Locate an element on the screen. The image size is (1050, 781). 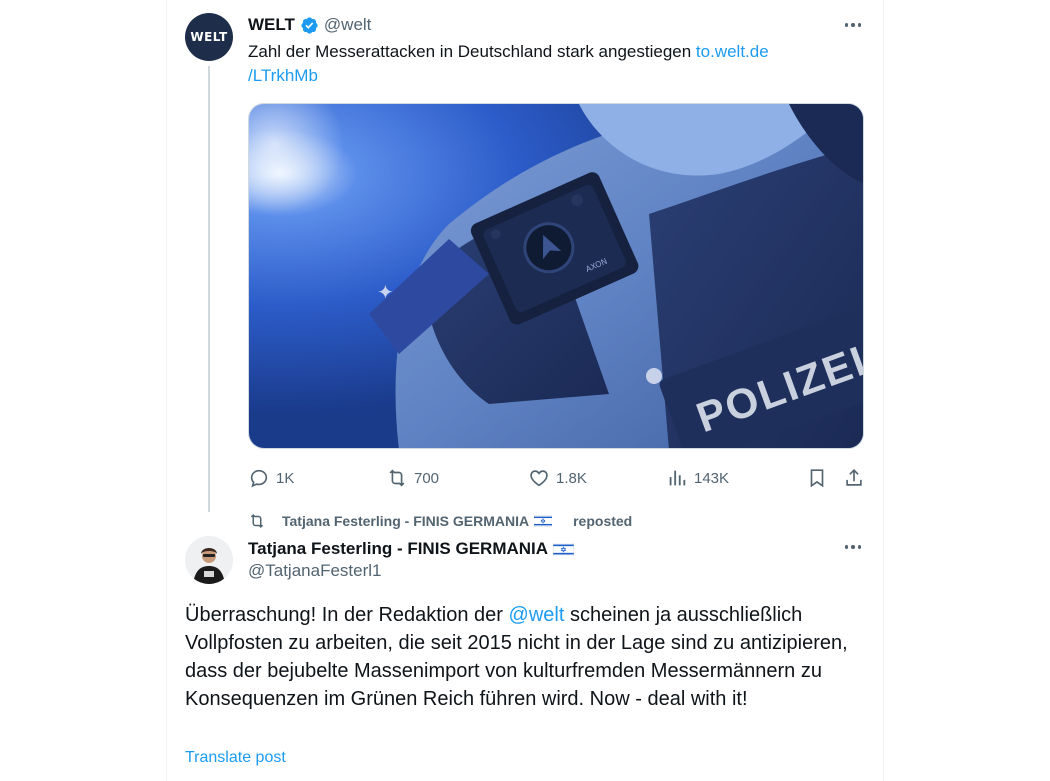
profile-photo is located at coordinates (209, 560).